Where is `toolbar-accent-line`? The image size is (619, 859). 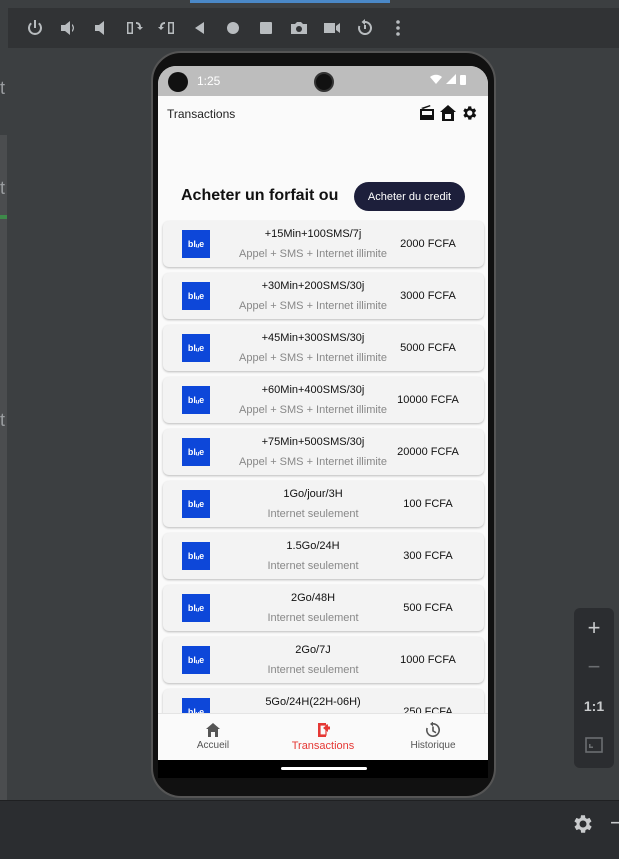
toolbar-accent-line is located at coordinates (290, 1).